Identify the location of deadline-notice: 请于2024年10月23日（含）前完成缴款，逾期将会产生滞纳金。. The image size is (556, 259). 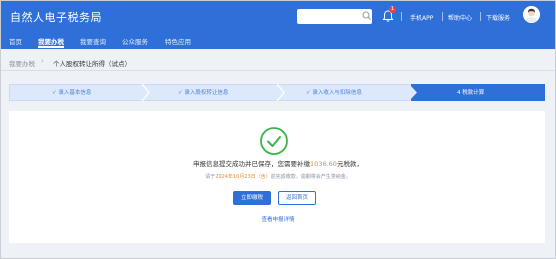
(278, 176).